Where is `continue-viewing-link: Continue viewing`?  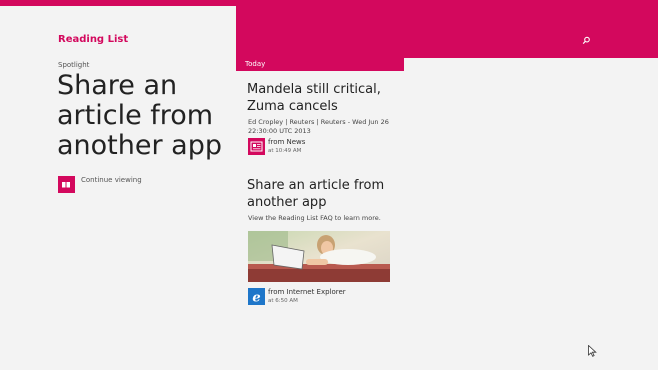 continue-viewing-link: Continue viewing is located at coordinates (111, 180).